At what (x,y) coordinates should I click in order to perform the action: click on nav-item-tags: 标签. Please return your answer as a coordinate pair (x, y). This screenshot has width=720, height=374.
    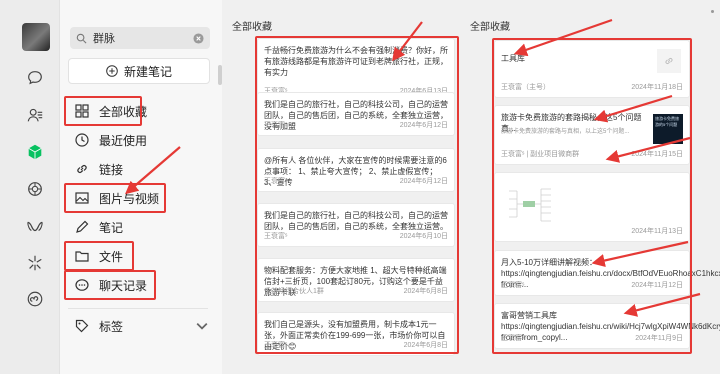
    Looking at the image, I should click on (143, 326).